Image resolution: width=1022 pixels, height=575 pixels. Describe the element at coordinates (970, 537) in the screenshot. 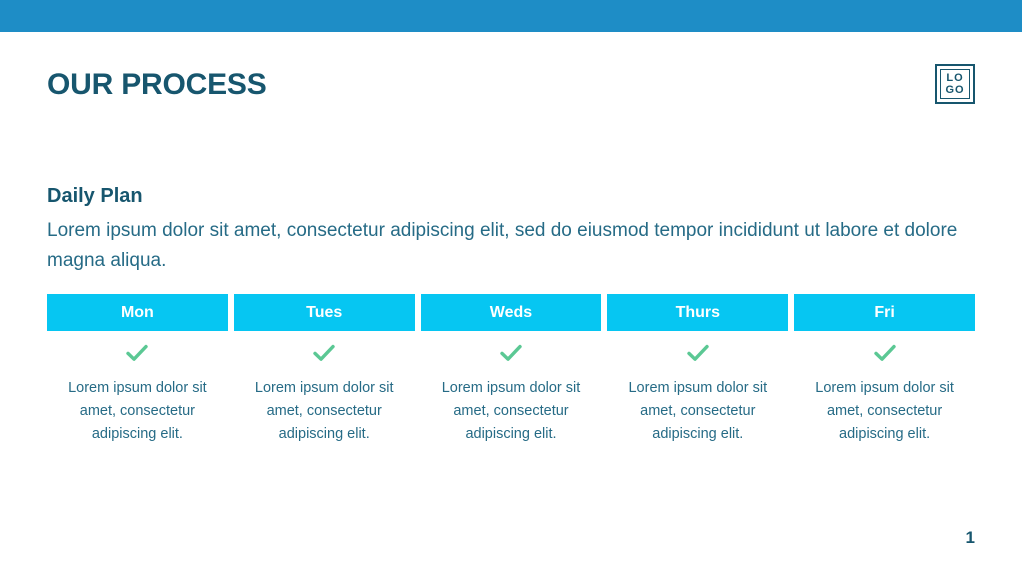

I see `page-number: 1` at that location.